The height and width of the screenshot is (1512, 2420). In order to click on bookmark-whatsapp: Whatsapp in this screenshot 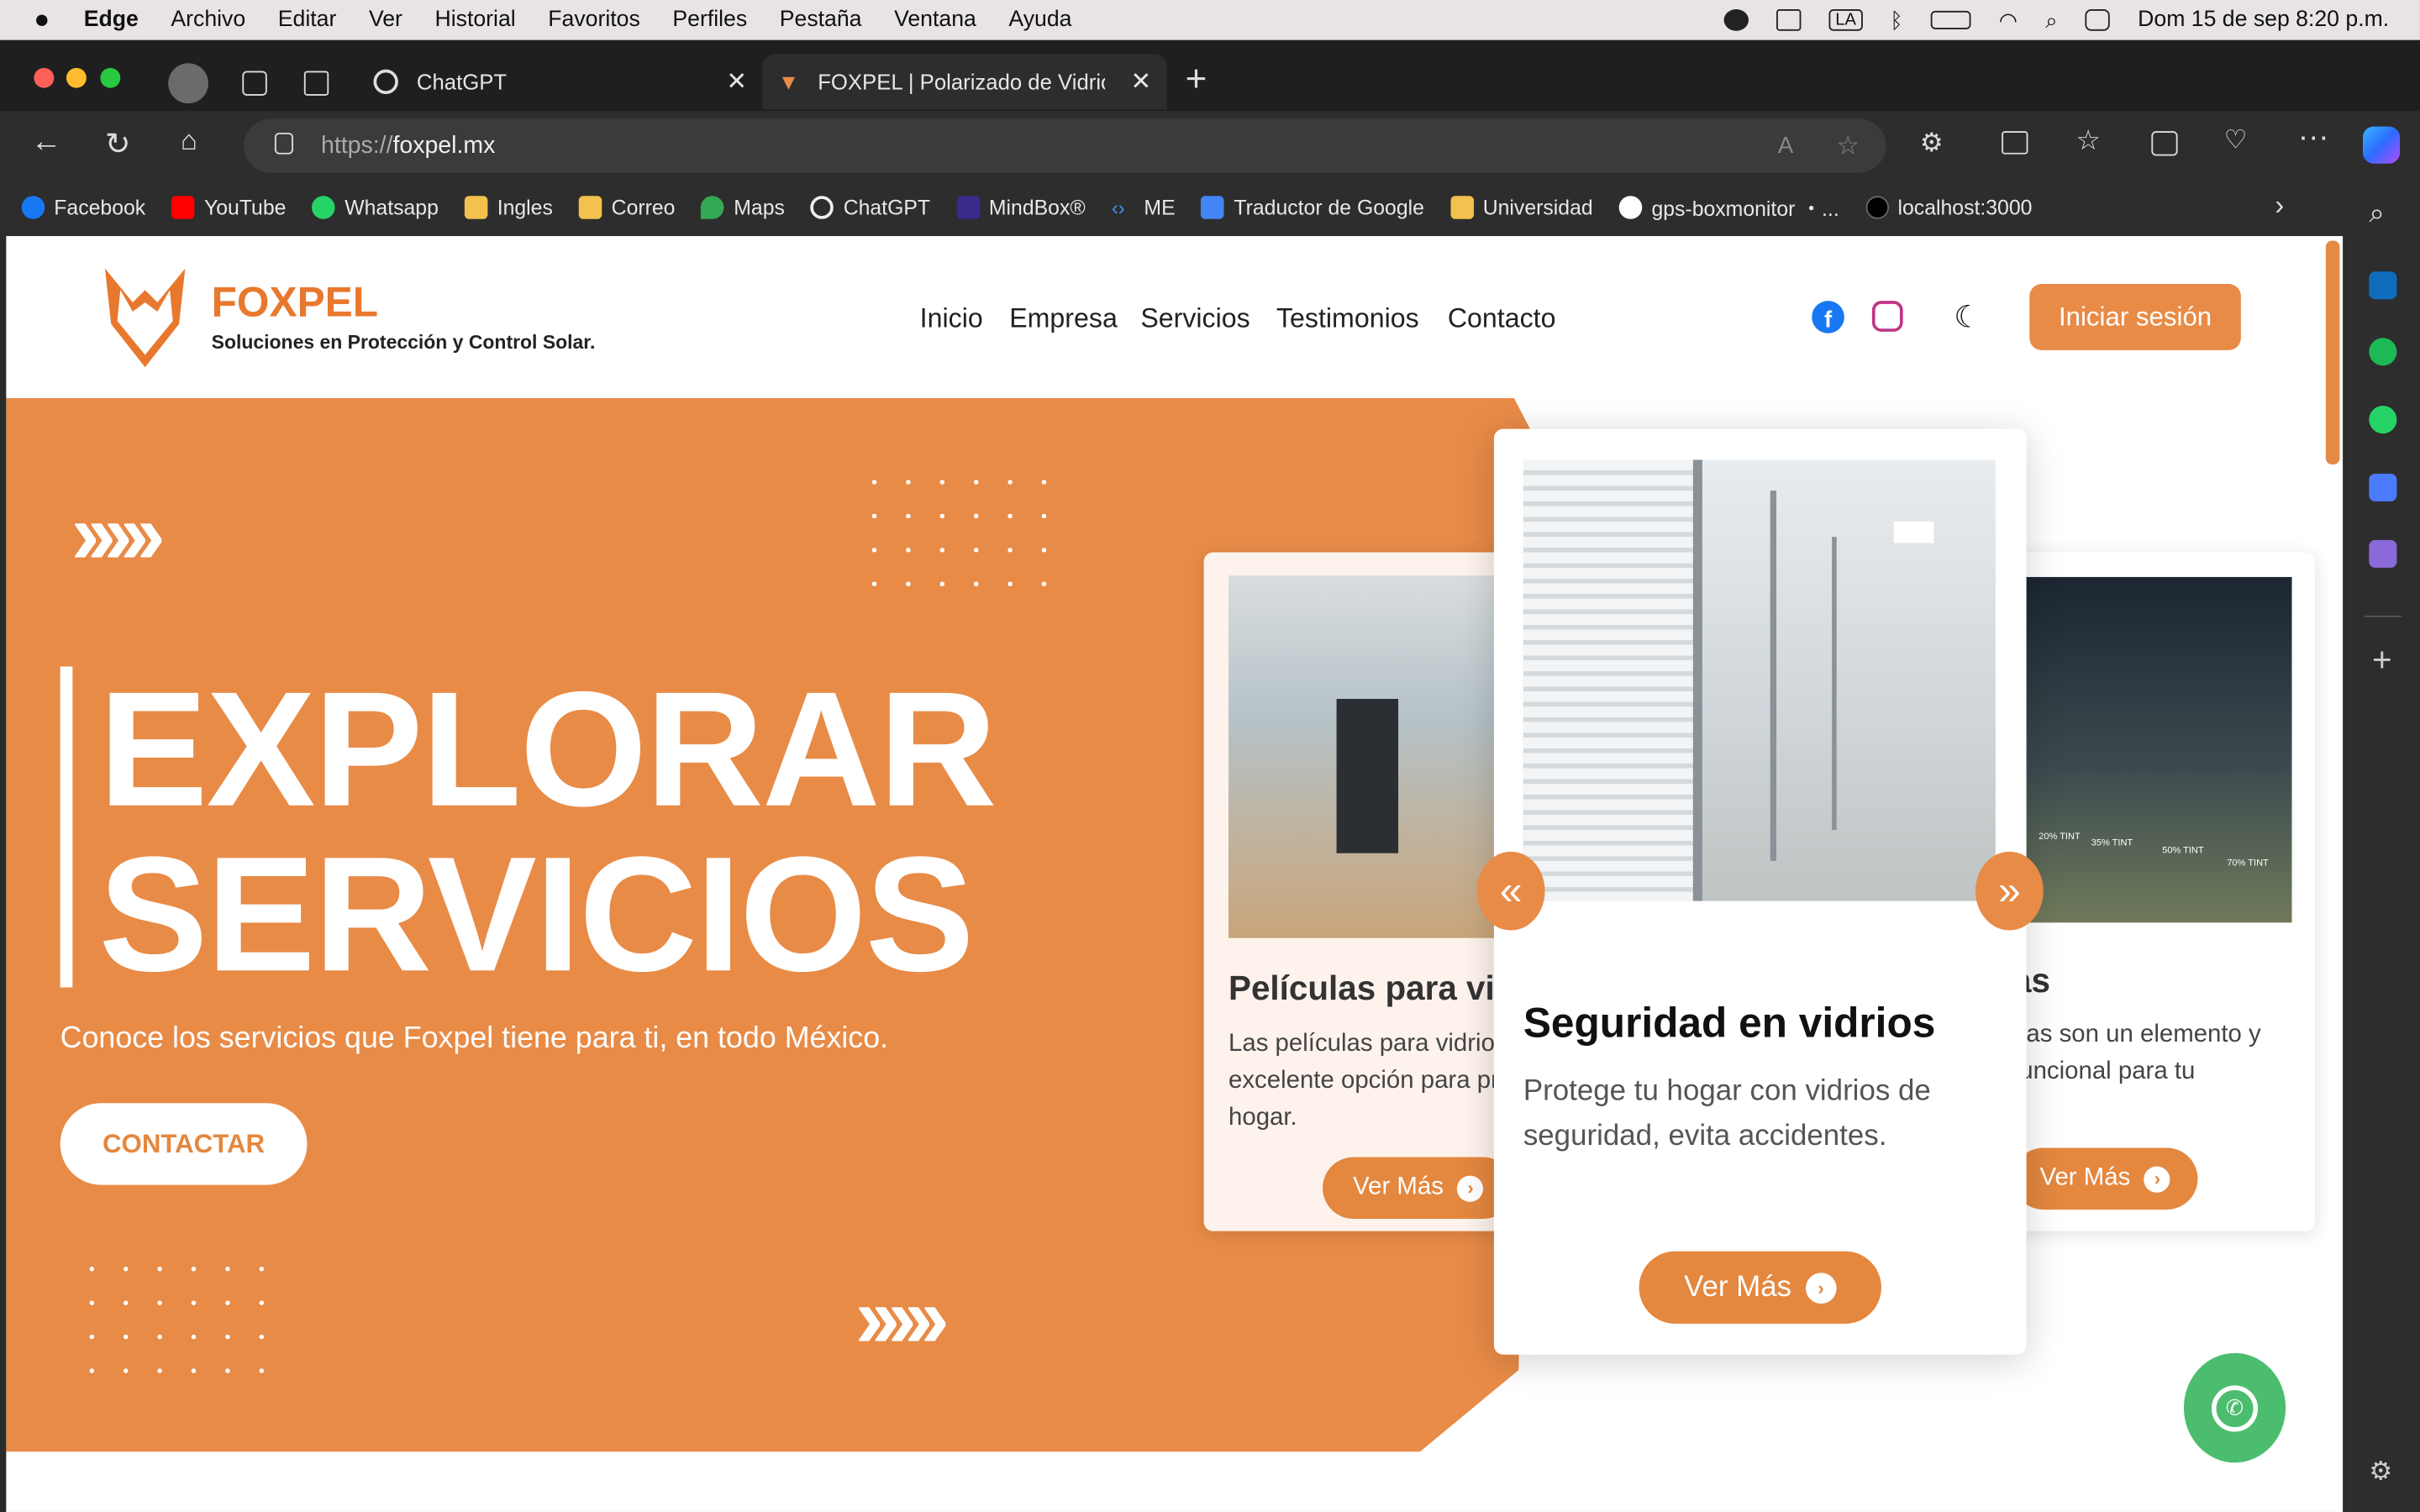, I will do `click(375, 206)`.